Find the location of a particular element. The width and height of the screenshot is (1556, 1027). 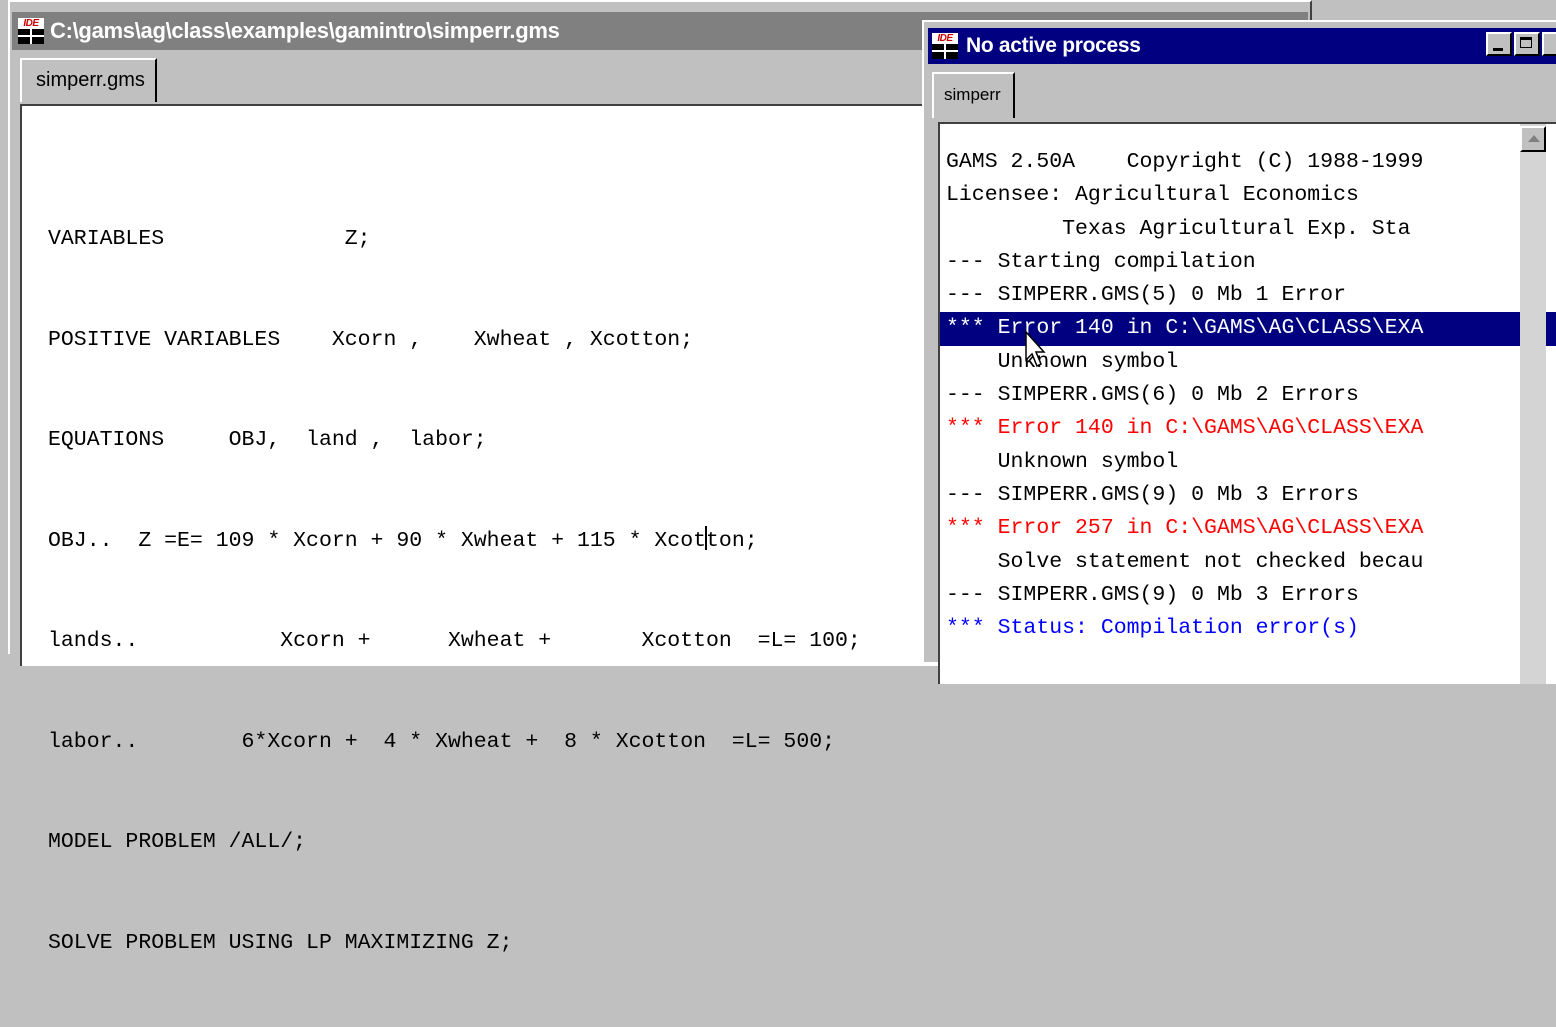

process-title: No active process is located at coordinates (1053, 45).